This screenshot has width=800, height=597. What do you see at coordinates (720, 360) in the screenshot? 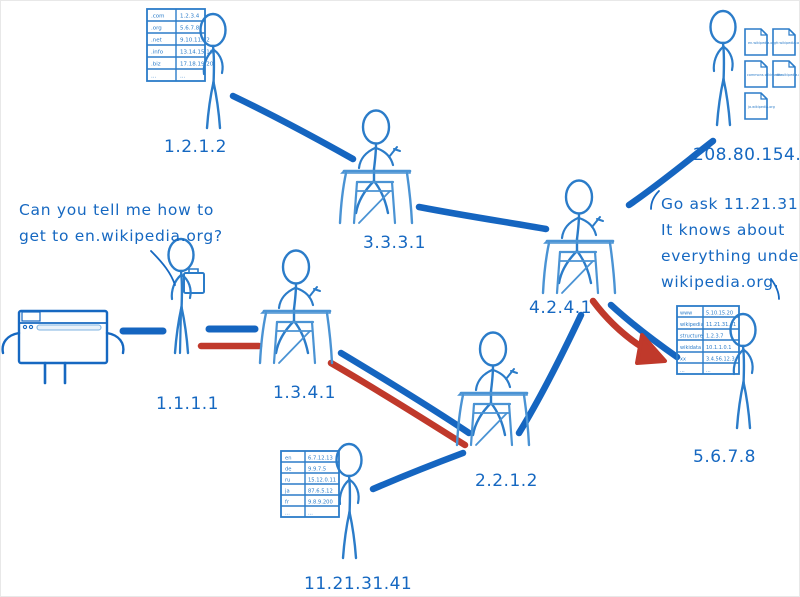
I see `svg-text: 3.4.56.12.3` at bounding box center [720, 360].